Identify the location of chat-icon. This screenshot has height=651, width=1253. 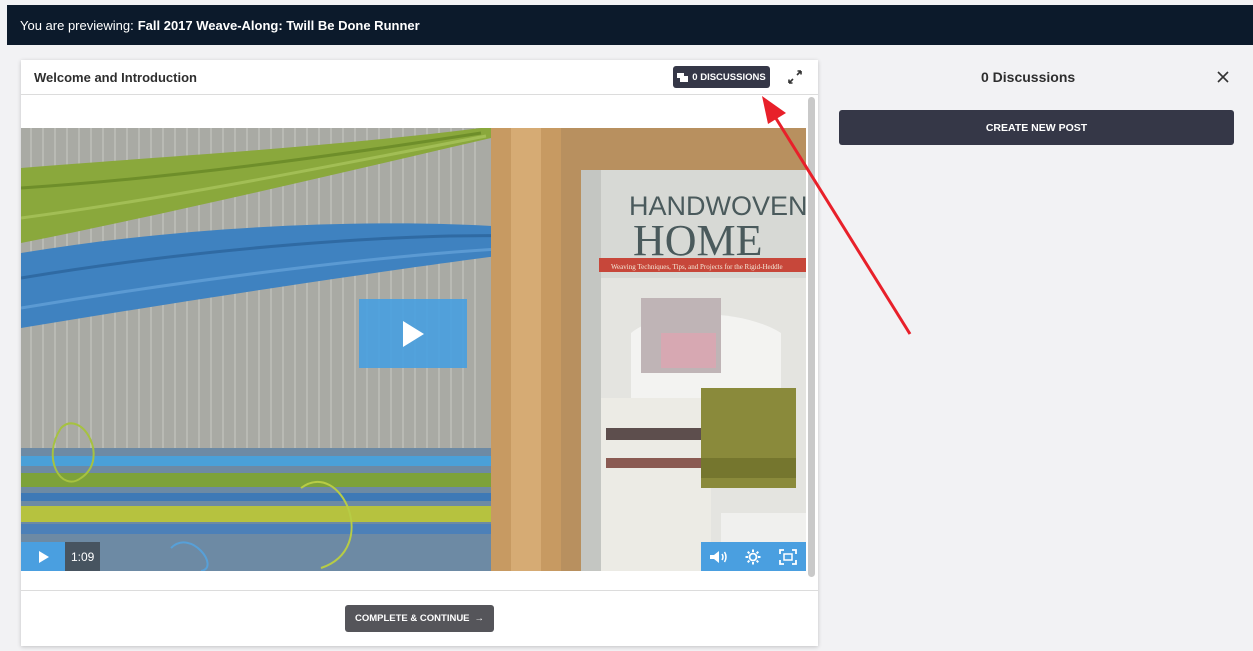
(683, 77).